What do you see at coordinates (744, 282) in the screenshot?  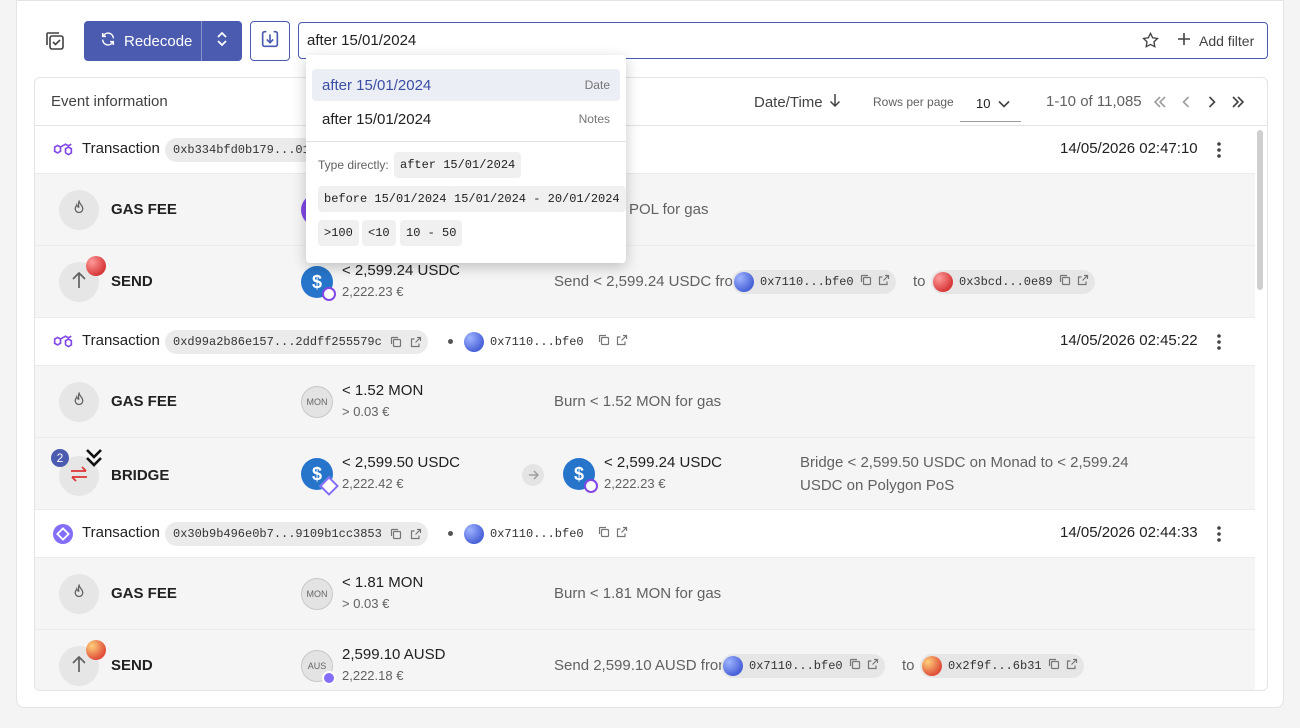 I see `from-avatar-icon` at bounding box center [744, 282].